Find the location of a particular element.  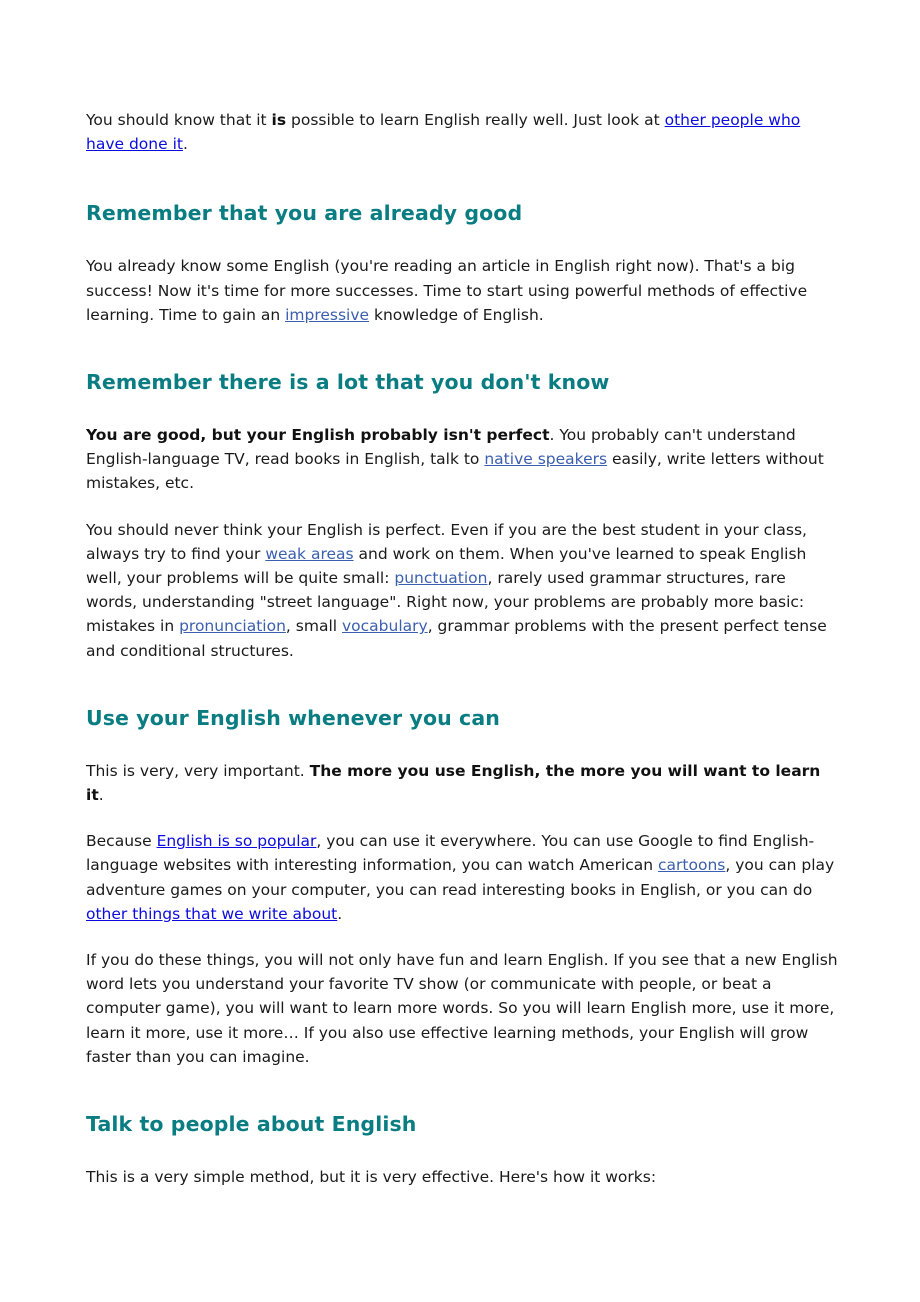

intro-text-3: . is located at coordinates (185, 144).